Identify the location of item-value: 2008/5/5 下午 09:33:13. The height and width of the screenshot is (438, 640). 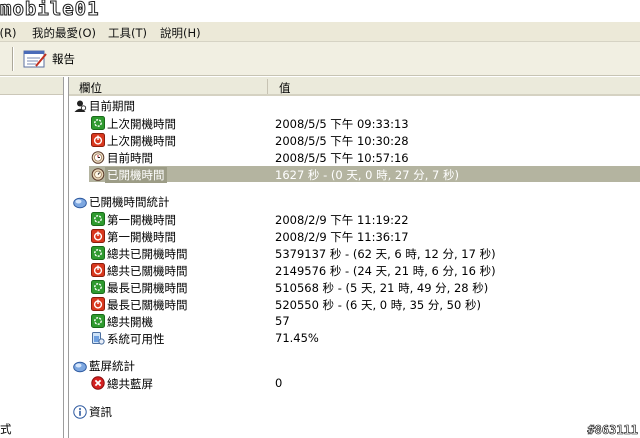
(342, 123).